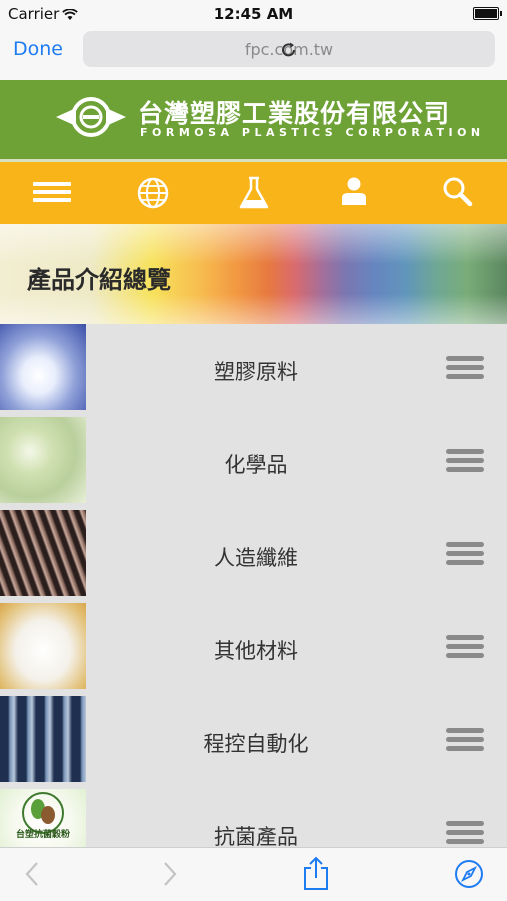 Image resolution: width=507 pixels, height=901 pixels. I want to click on clock: 12:45 AM, so click(253, 14).